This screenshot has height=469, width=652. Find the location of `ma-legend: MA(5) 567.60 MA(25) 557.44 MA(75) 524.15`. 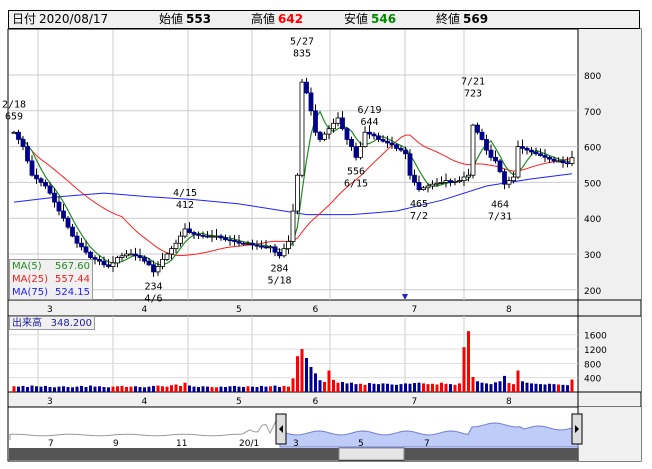

ma-legend: MA(5) 567.60 MA(25) 557.44 MA(75) 524.15 is located at coordinates (51, 279).